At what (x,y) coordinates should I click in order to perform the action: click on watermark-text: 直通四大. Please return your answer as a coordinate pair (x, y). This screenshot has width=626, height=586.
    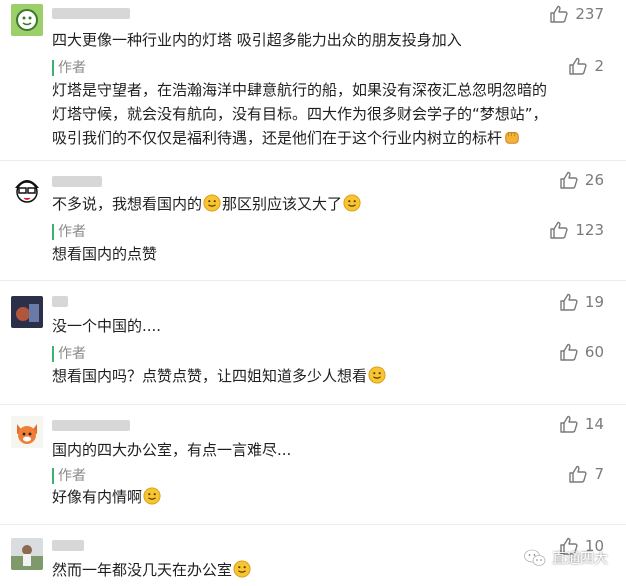
    Looking at the image, I should click on (580, 559).